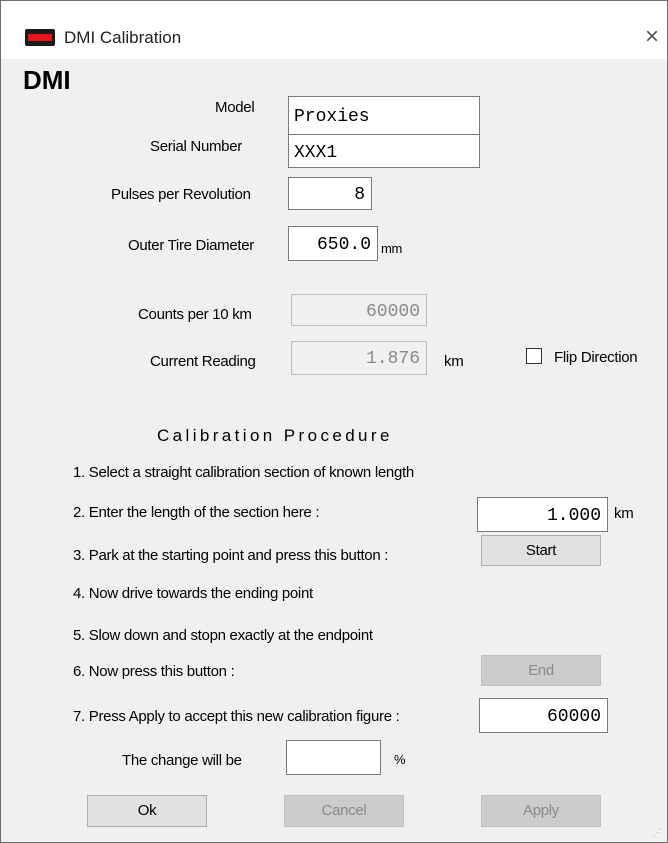 The width and height of the screenshot is (668, 843). Describe the element at coordinates (191, 245) in the screenshot. I see `outer-tire-diameter-label: Outer Tire Diameter` at that location.